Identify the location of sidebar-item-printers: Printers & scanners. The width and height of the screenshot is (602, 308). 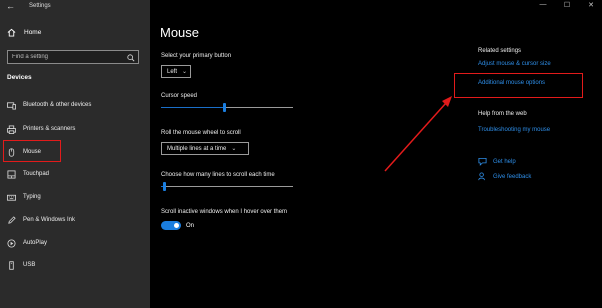
(41, 129).